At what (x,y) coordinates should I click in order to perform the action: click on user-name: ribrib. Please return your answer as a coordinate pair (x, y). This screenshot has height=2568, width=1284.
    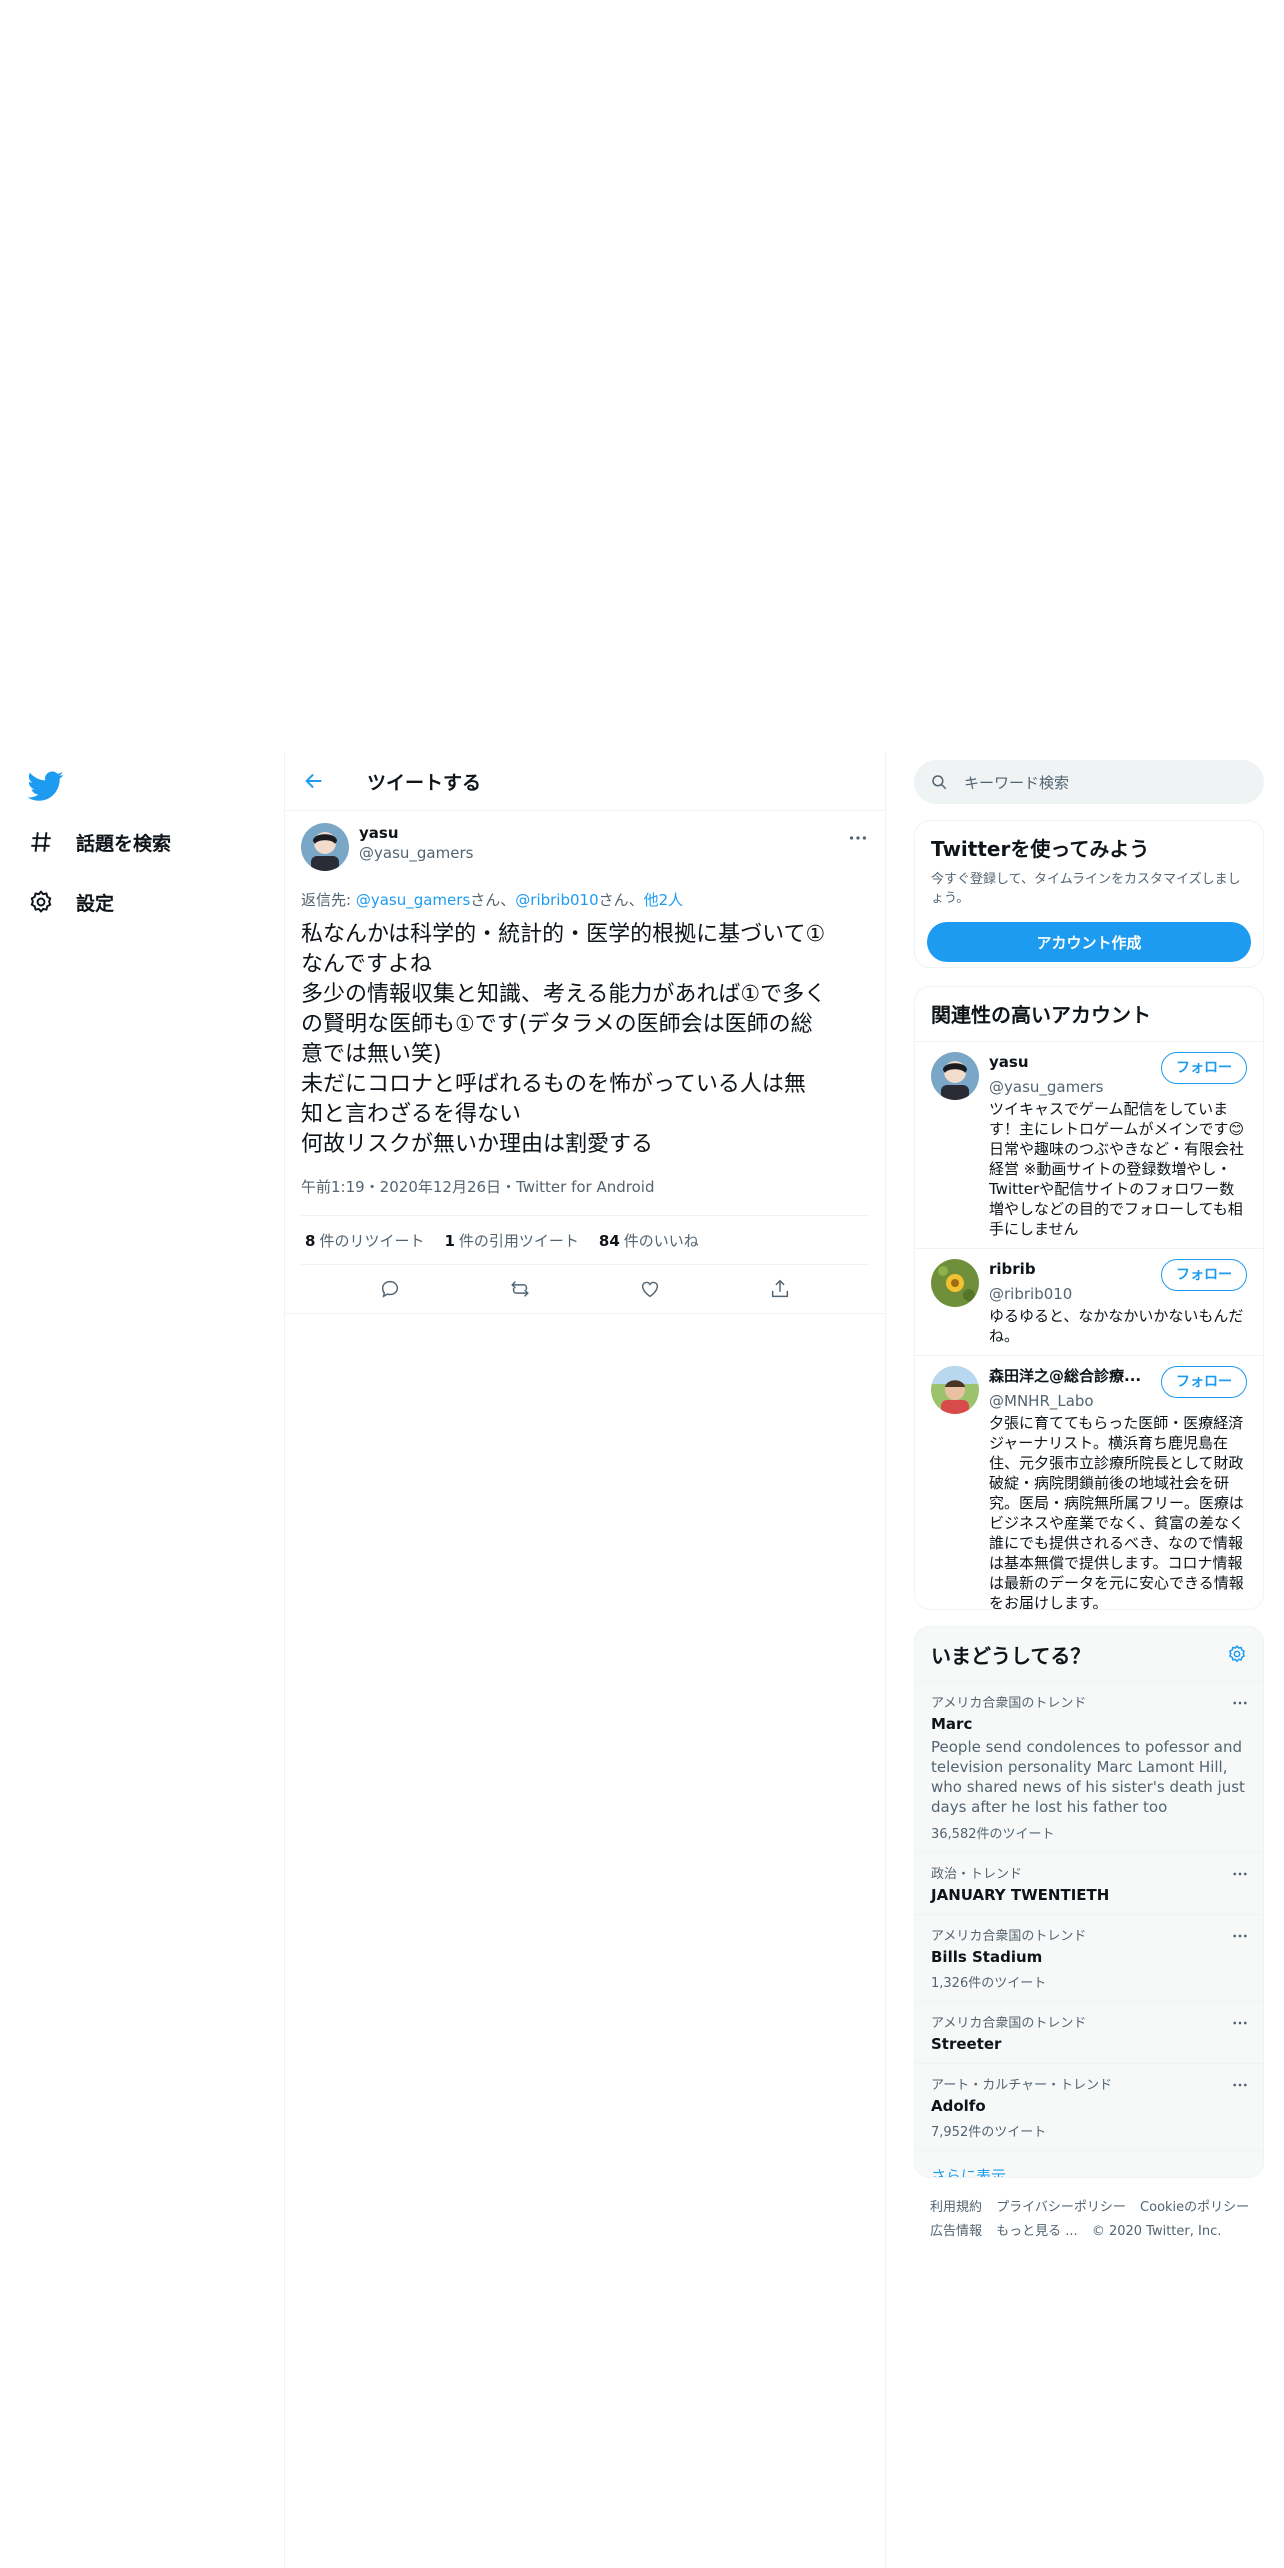
    Looking at the image, I should click on (1012, 1269).